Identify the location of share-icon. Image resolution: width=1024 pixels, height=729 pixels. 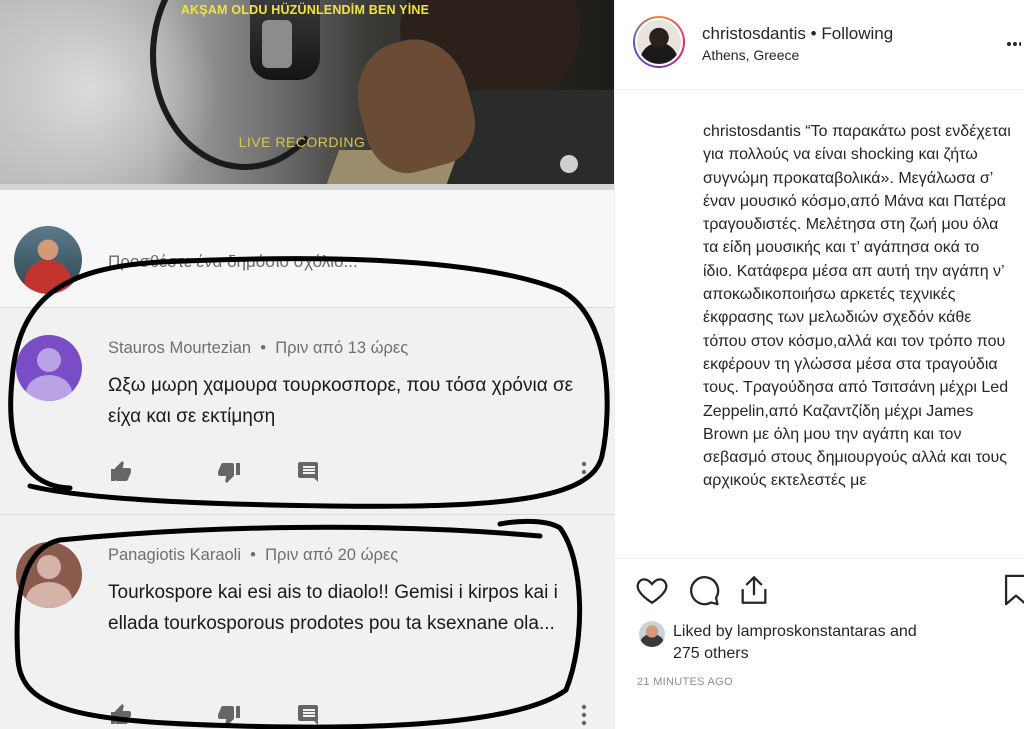
(754, 590).